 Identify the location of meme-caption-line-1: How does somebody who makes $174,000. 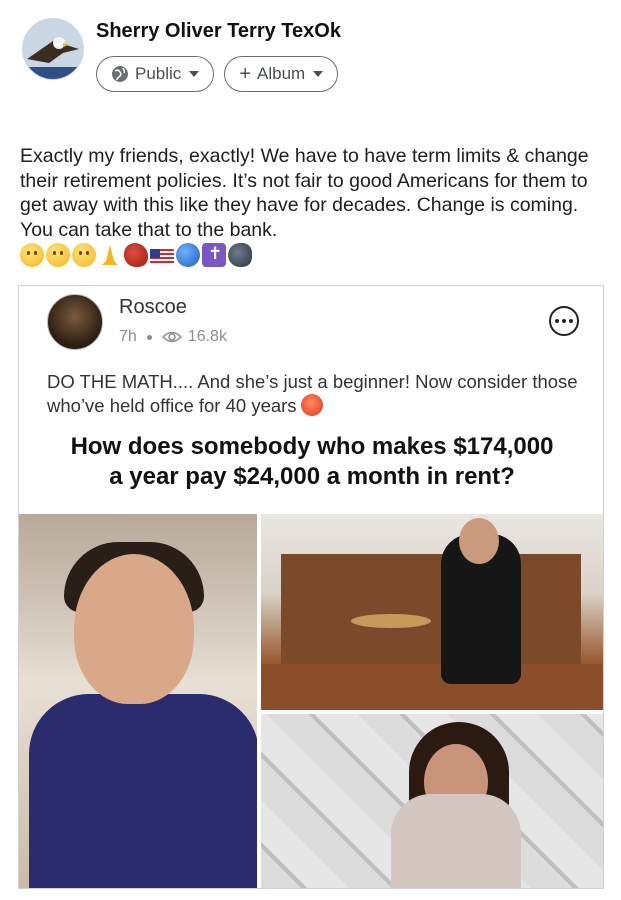
(312, 446).